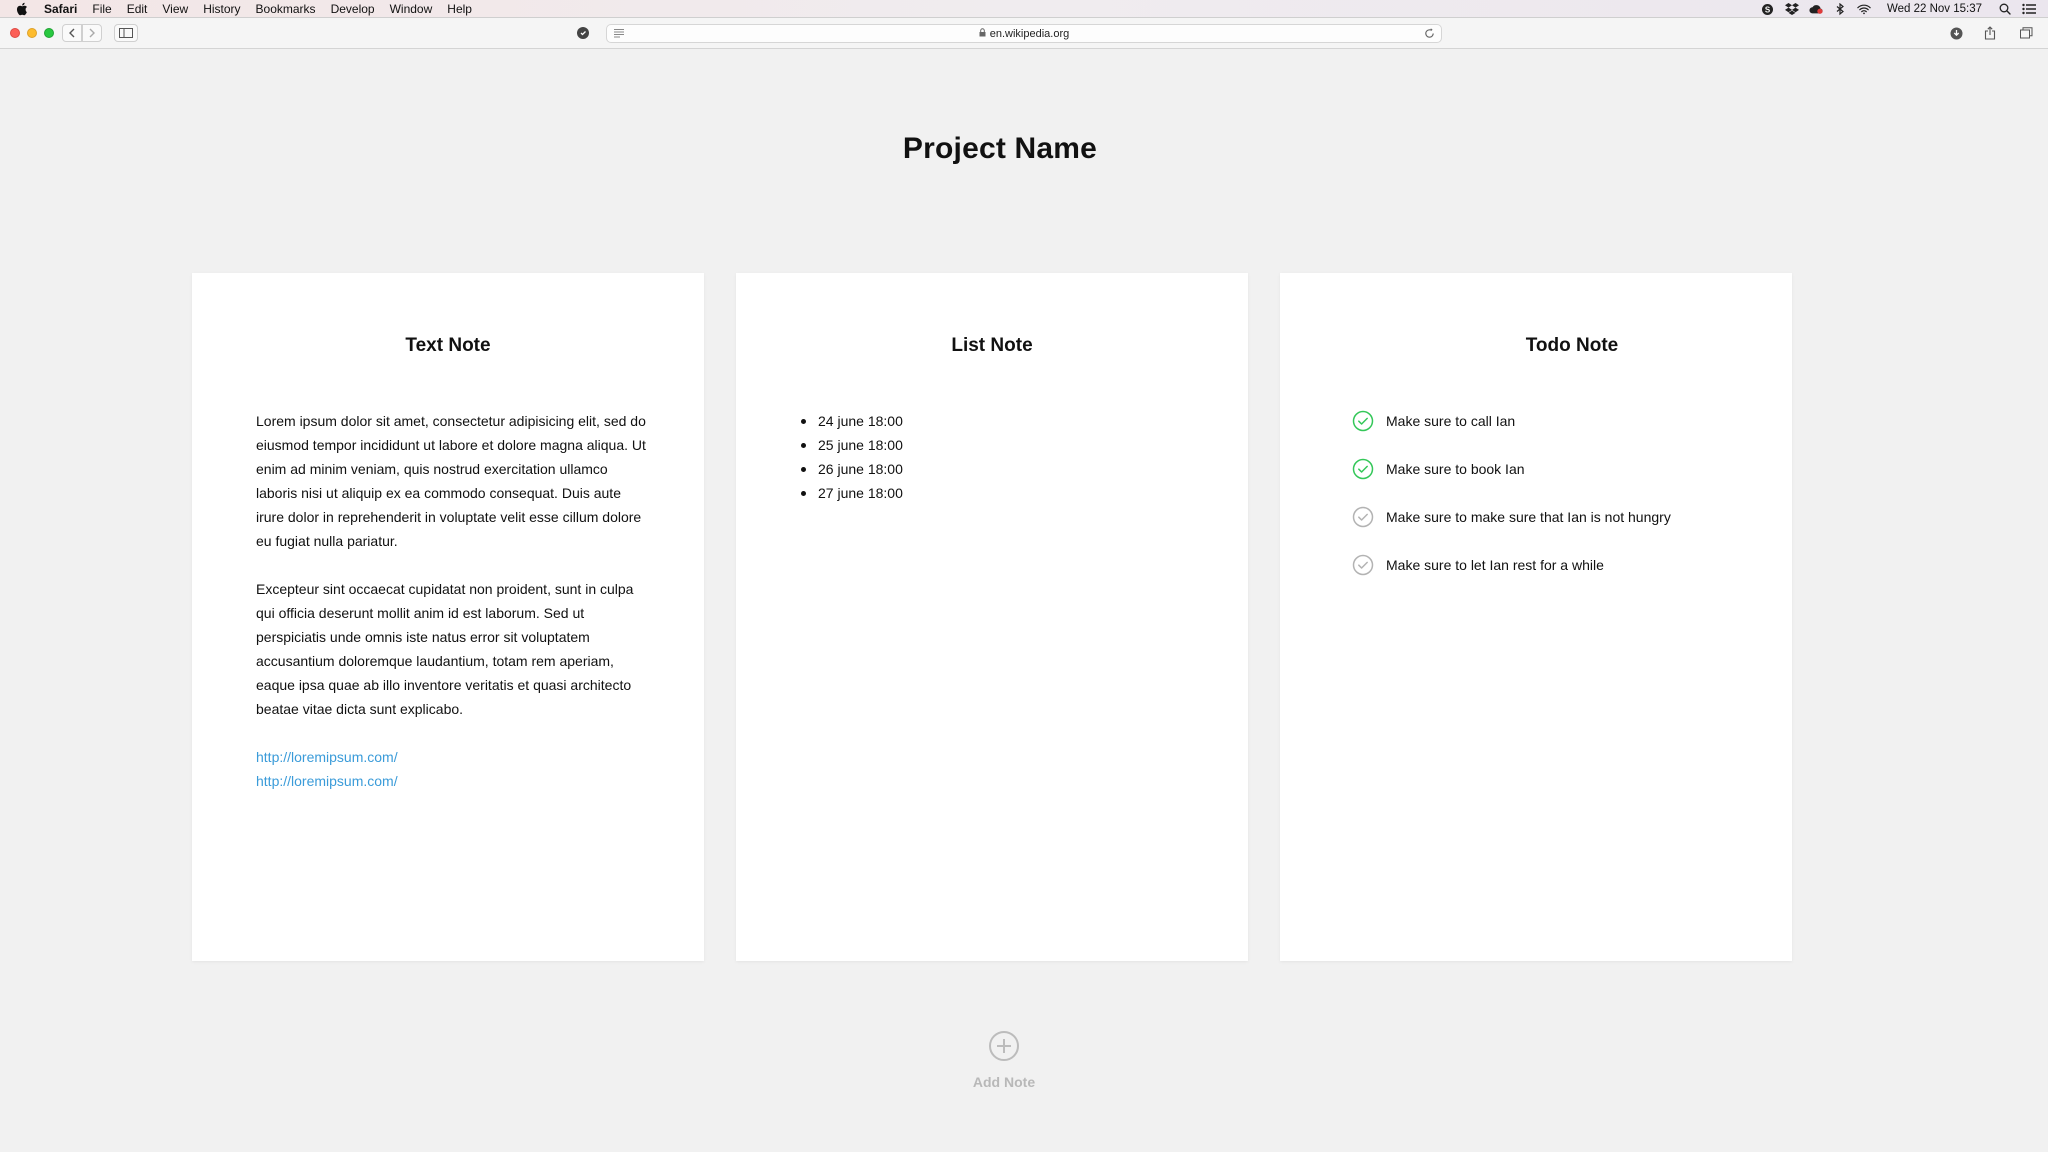  What do you see at coordinates (851, 469) in the screenshot?
I see `list-item: 26 june 18:00` at bounding box center [851, 469].